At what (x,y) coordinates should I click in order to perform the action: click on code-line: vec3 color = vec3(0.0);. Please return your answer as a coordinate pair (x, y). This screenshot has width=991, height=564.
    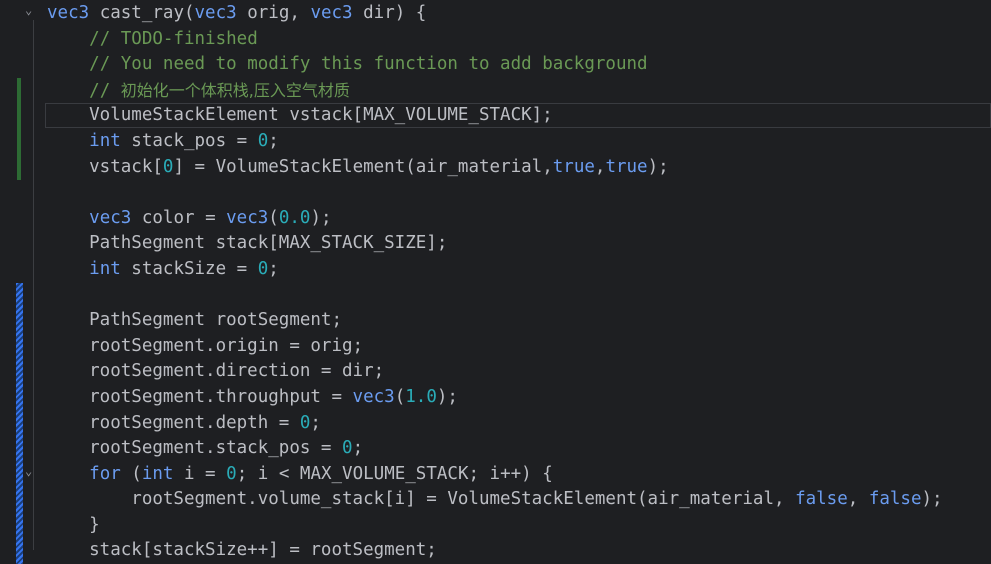
    Looking at the image, I should click on (495, 219).